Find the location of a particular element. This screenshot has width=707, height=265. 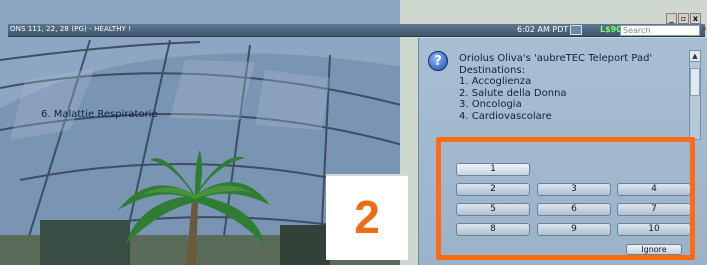

destination-item-6: 6. Malattie Respiratorie is located at coordinates (99, 114).